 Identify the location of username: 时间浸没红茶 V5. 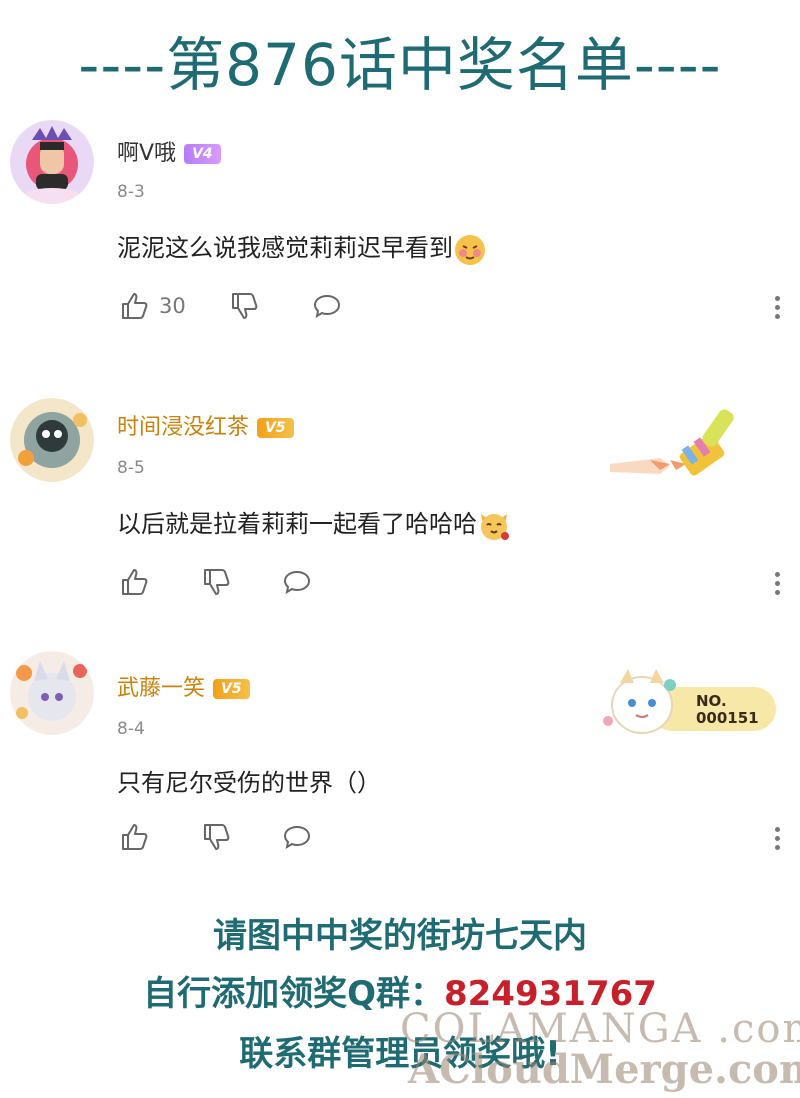
(205, 428).